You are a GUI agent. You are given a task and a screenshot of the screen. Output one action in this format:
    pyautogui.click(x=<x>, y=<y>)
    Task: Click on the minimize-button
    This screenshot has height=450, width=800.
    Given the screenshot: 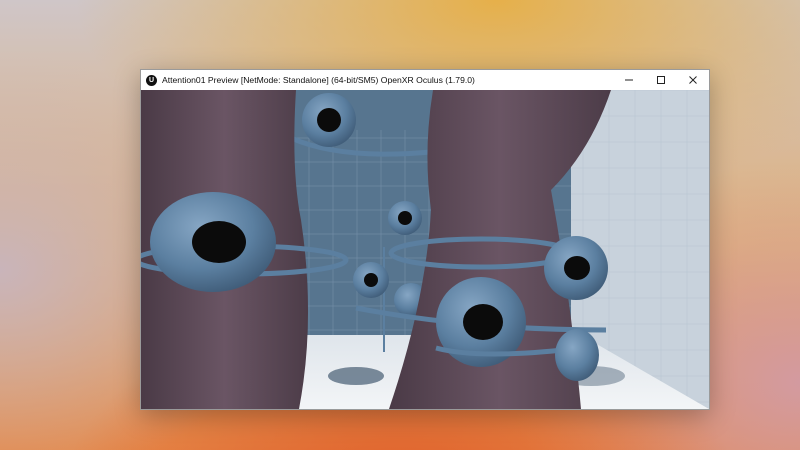 What is the action you would take?
    pyautogui.click(x=629, y=80)
    